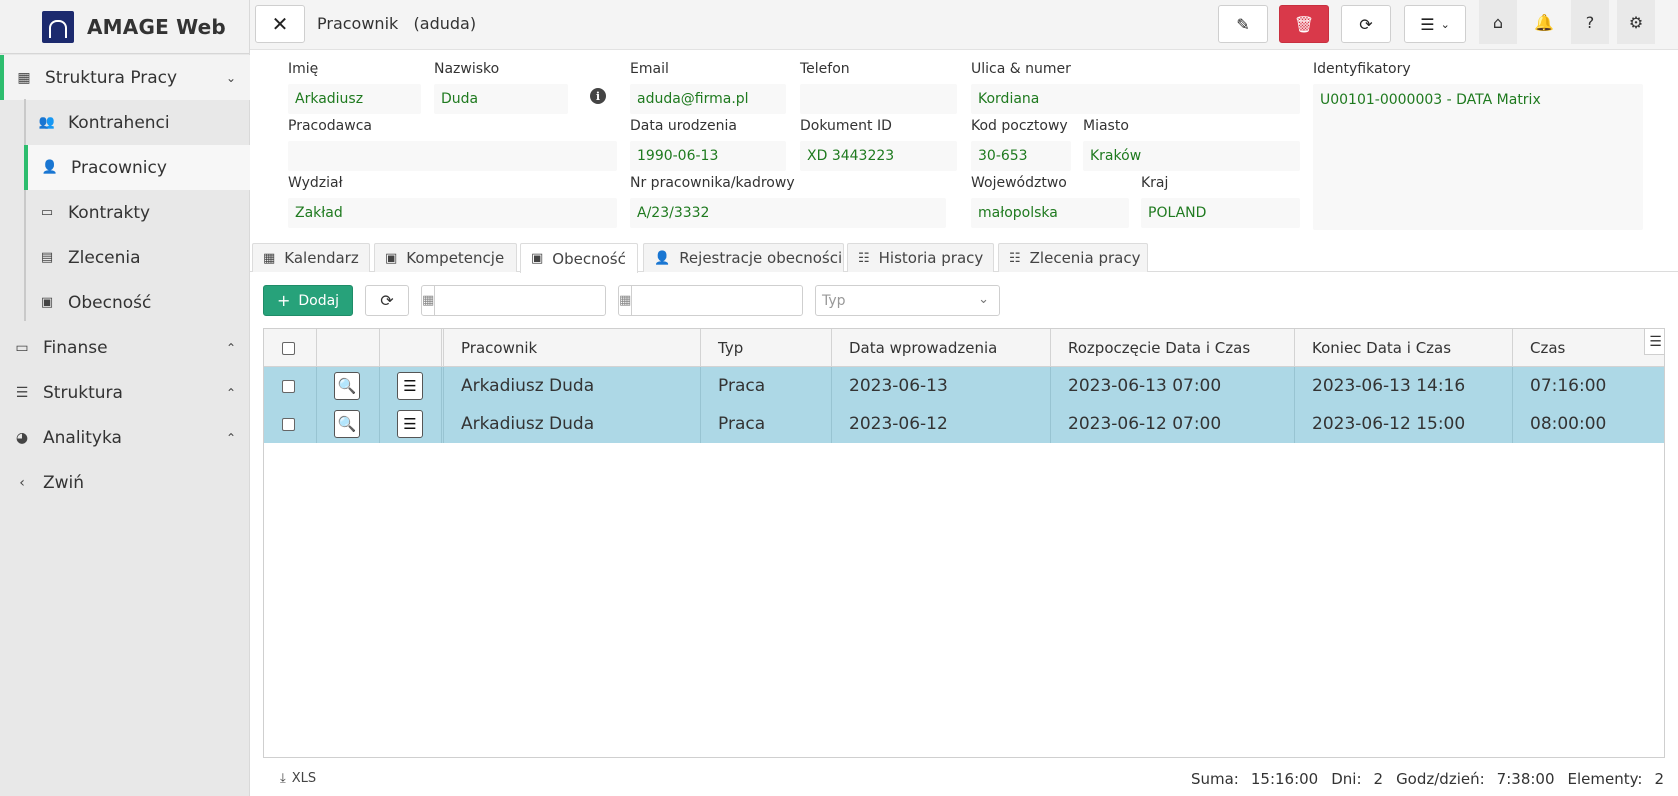 This screenshot has height=796, width=1678. What do you see at coordinates (1435, 24) in the screenshot?
I see `menu-dropdown-button: ☰ ⌄` at bounding box center [1435, 24].